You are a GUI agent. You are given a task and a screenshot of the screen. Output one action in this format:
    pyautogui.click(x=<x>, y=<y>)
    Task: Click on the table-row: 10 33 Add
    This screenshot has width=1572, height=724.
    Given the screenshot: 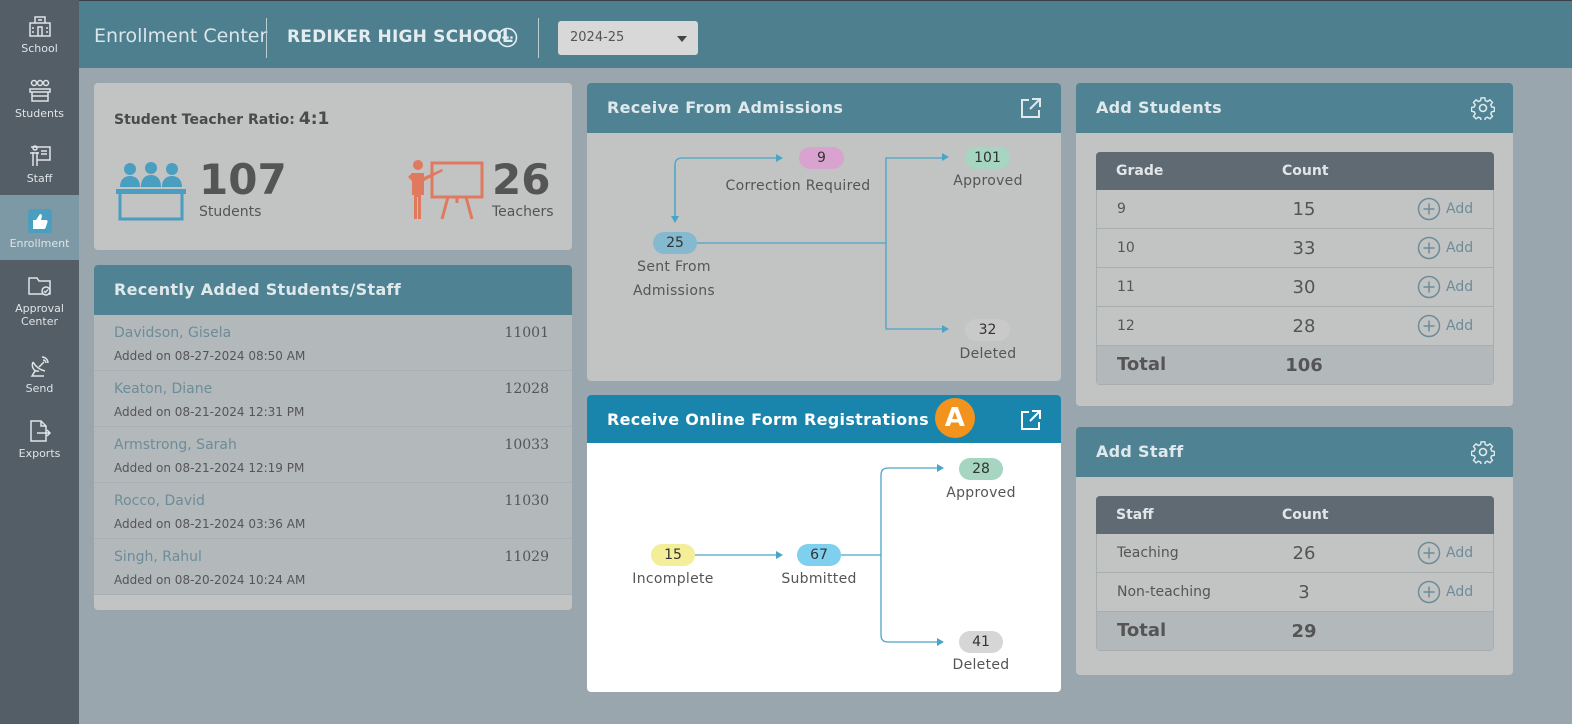 What is the action you would take?
    pyautogui.click(x=1295, y=248)
    